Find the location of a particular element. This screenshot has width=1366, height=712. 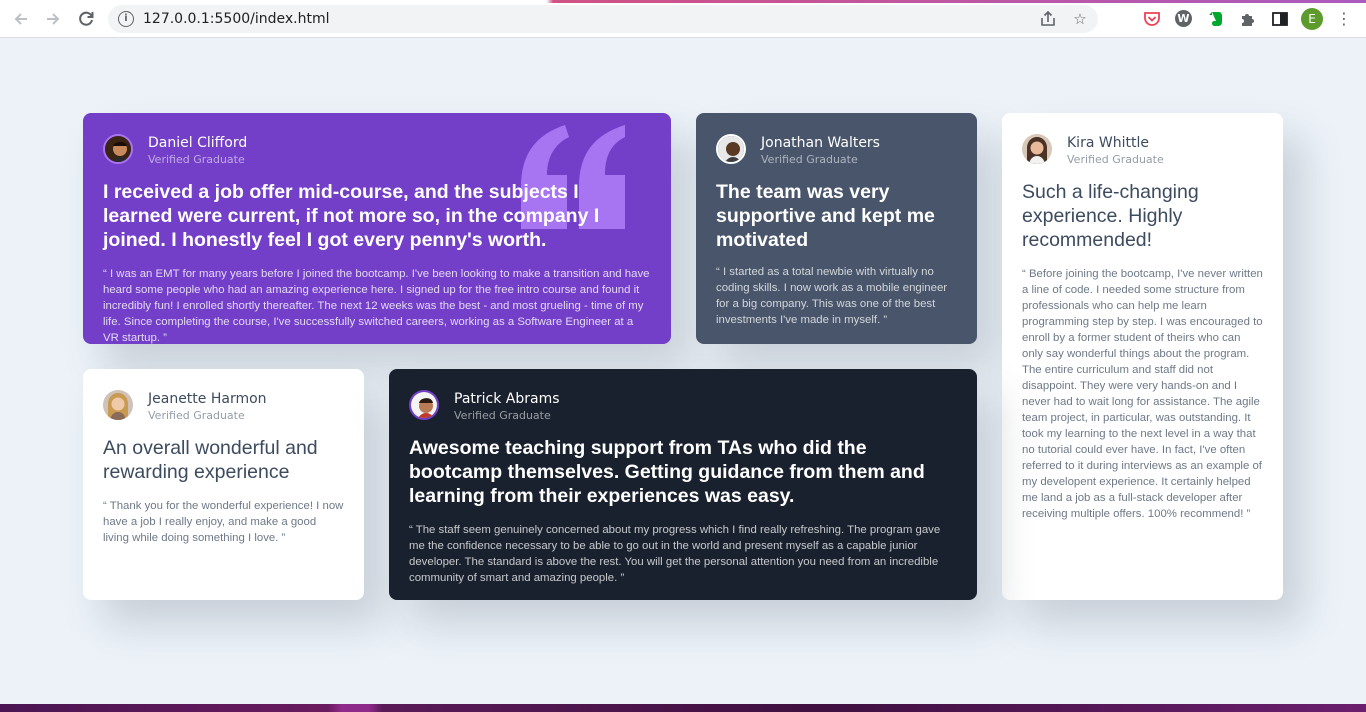

wordpress-icon: W is located at coordinates (1183, 18).